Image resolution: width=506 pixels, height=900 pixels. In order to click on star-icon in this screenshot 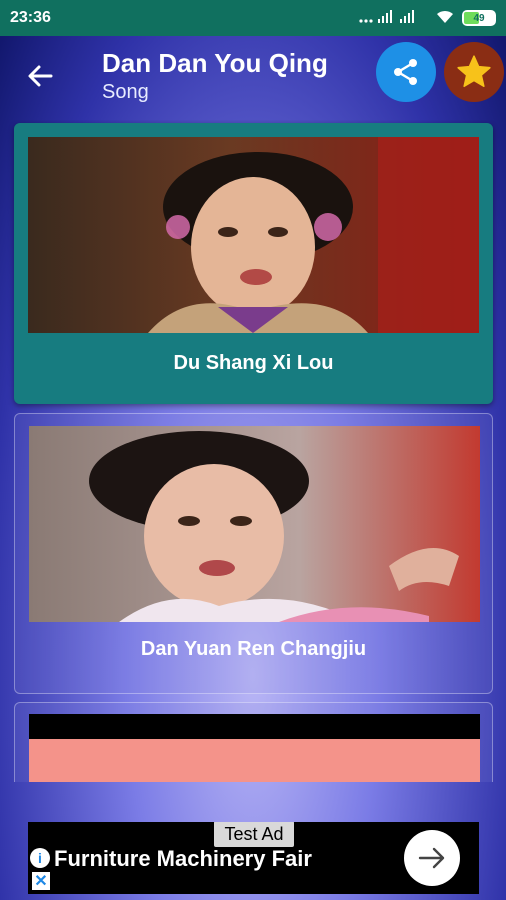, I will do `click(474, 71)`.